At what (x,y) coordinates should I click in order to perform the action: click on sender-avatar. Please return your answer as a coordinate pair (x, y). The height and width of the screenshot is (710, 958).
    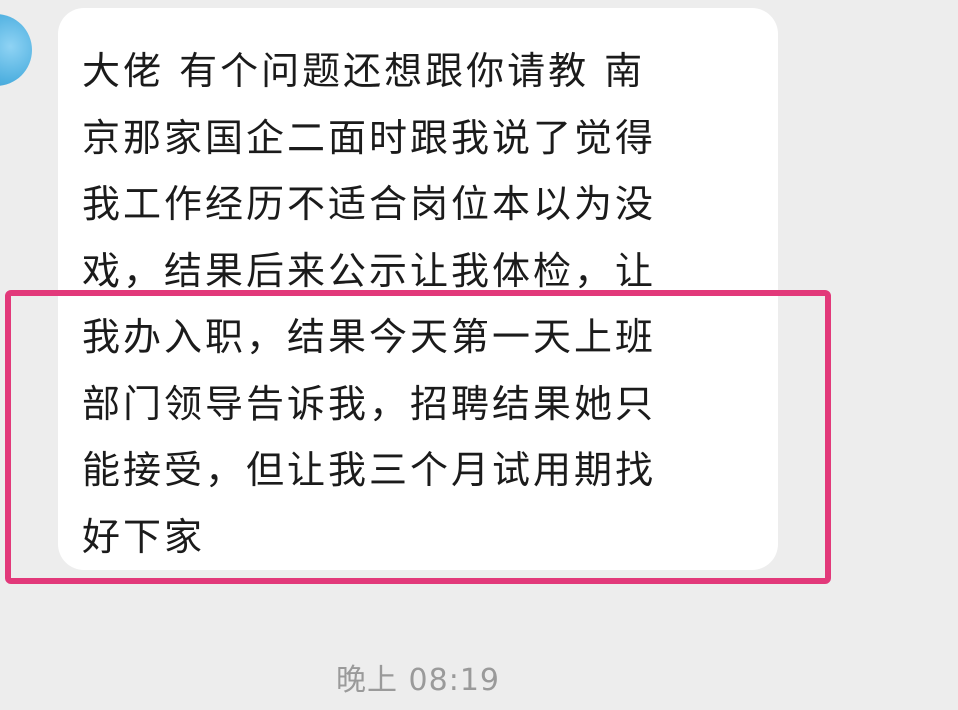
    Looking at the image, I should click on (16, 50).